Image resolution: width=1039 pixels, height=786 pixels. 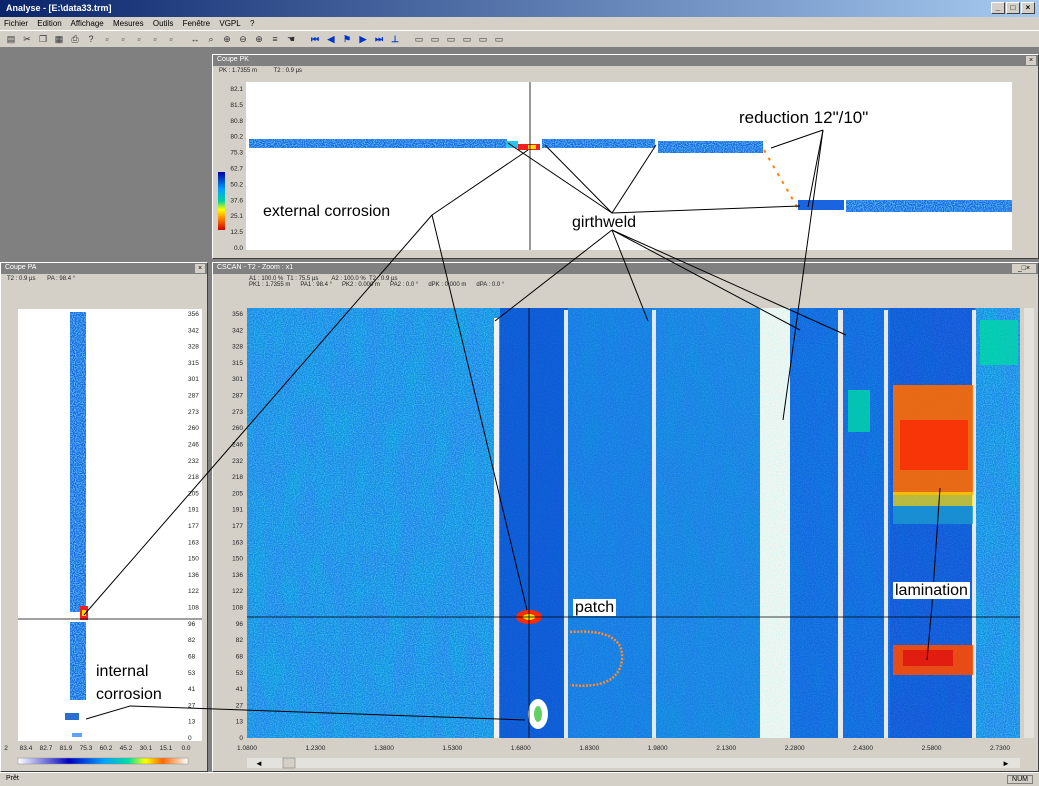 I want to click on tick-label: 27, so click(x=240, y=705).